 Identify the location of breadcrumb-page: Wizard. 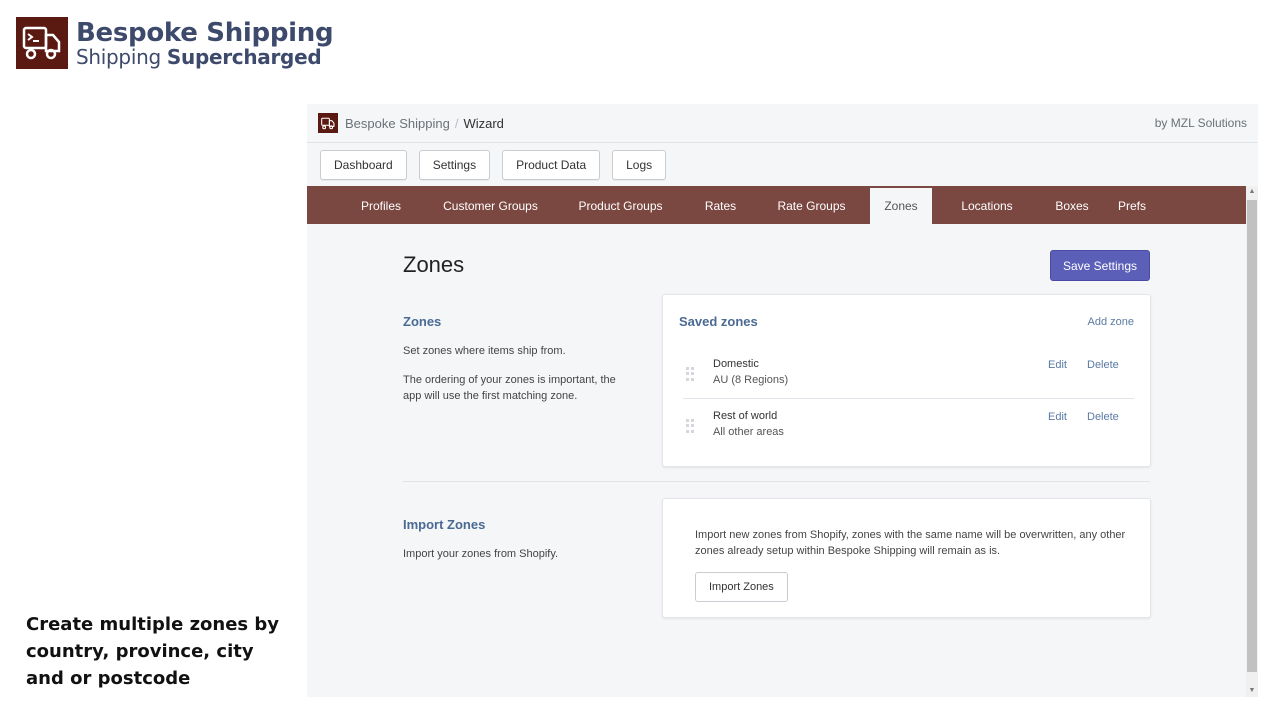
(483, 123).